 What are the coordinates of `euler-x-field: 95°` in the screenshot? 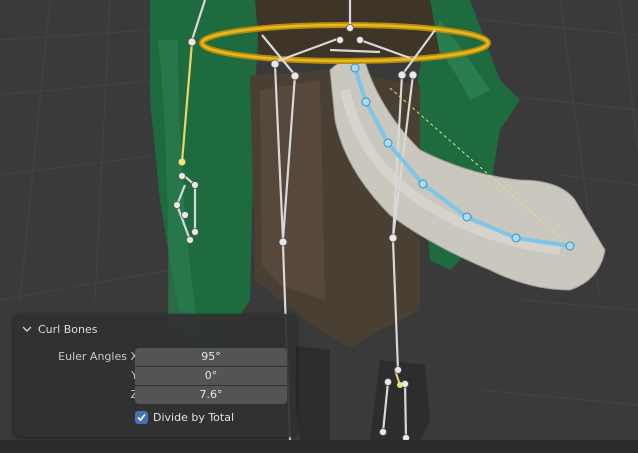 It's located at (211, 357).